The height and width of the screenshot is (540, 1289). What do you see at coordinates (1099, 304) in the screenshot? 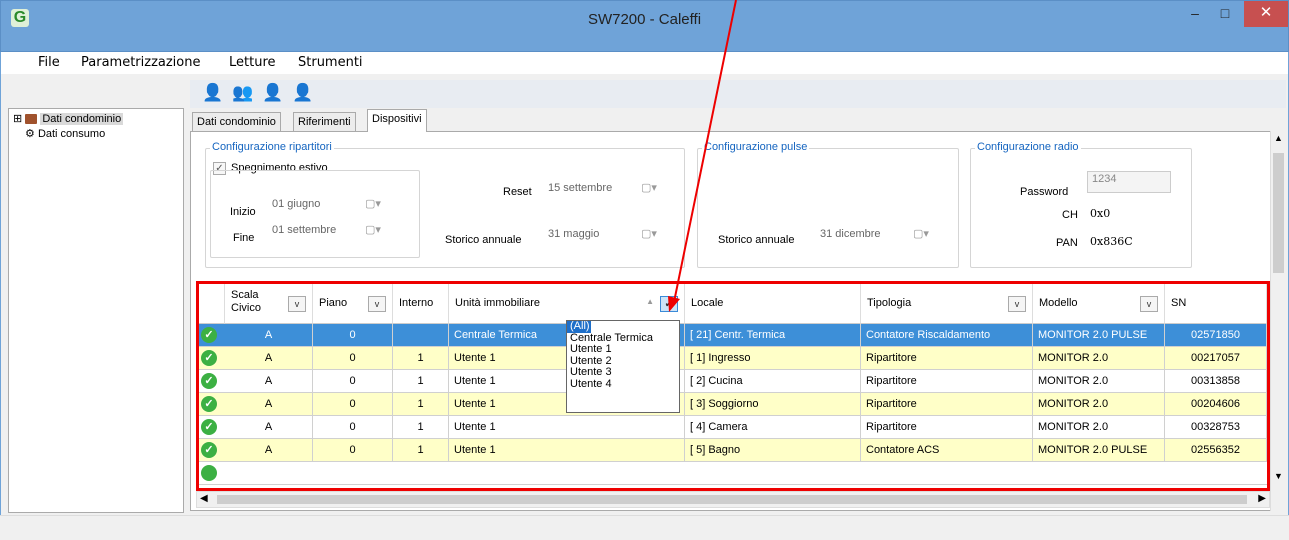
I see `header-modello: Modello v` at bounding box center [1099, 304].